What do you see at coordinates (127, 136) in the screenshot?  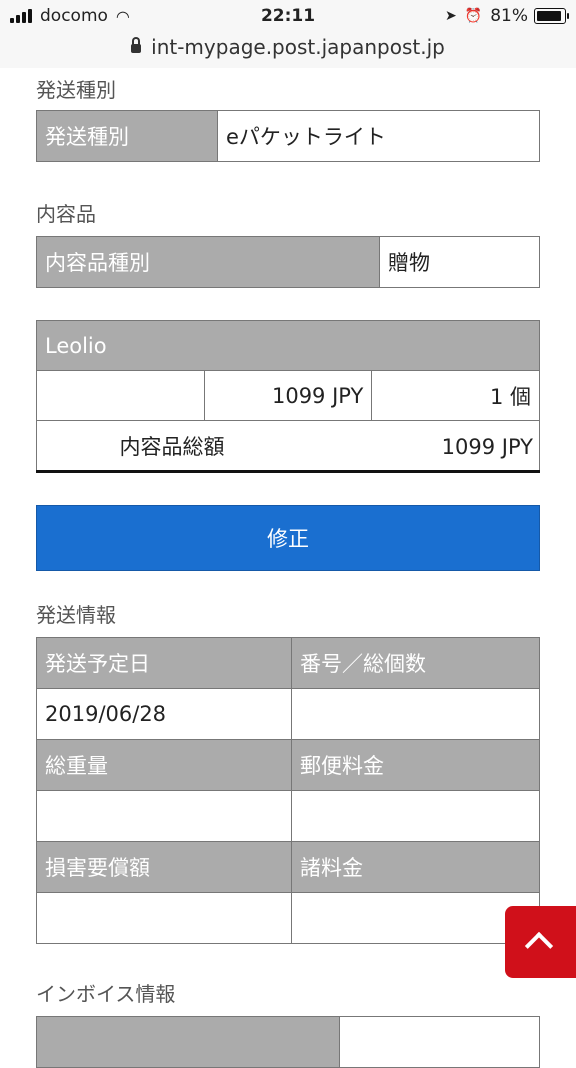 I see `shipping-type-label: 発送種別` at bounding box center [127, 136].